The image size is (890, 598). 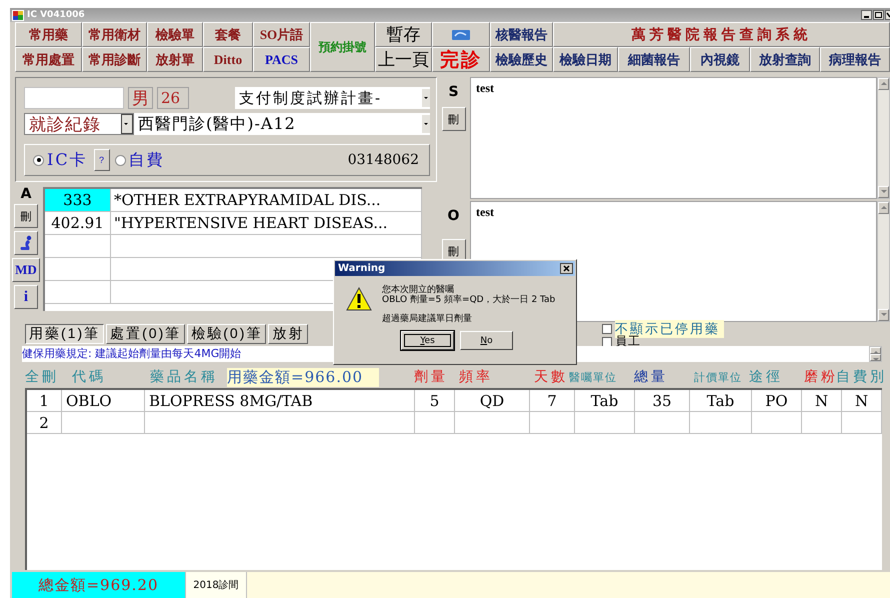 I want to click on toolbar-button: Ditto, so click(x=228, y=59).